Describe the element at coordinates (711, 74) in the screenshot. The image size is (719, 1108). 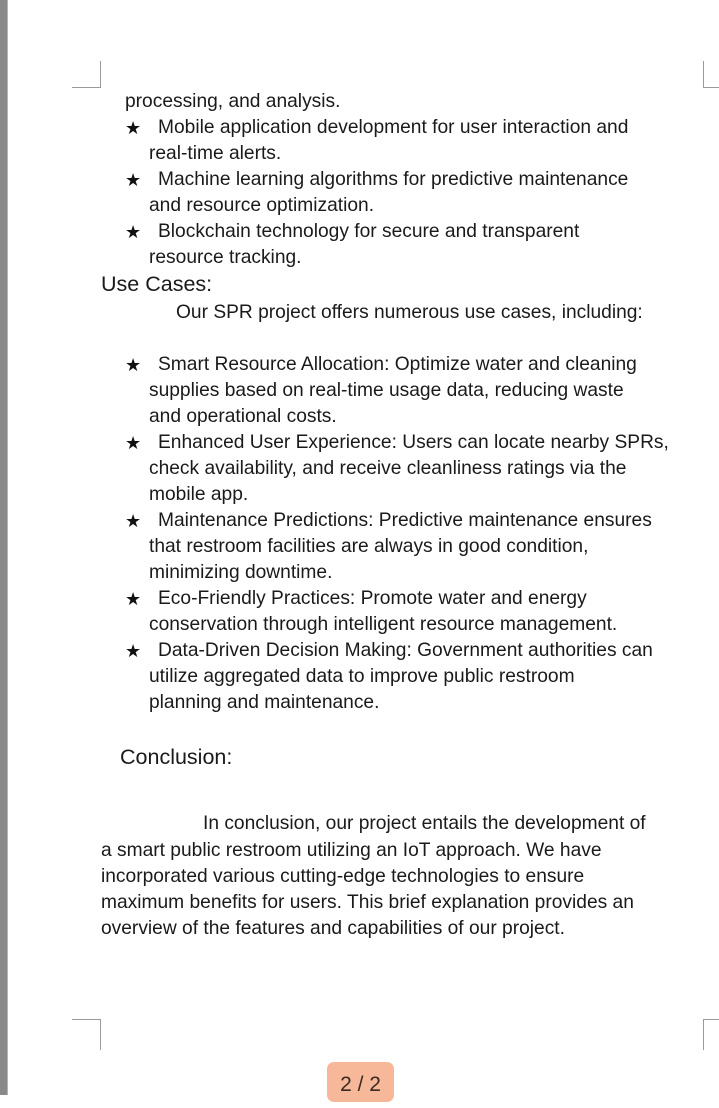
I see `crop-mark-top-right` at that location.